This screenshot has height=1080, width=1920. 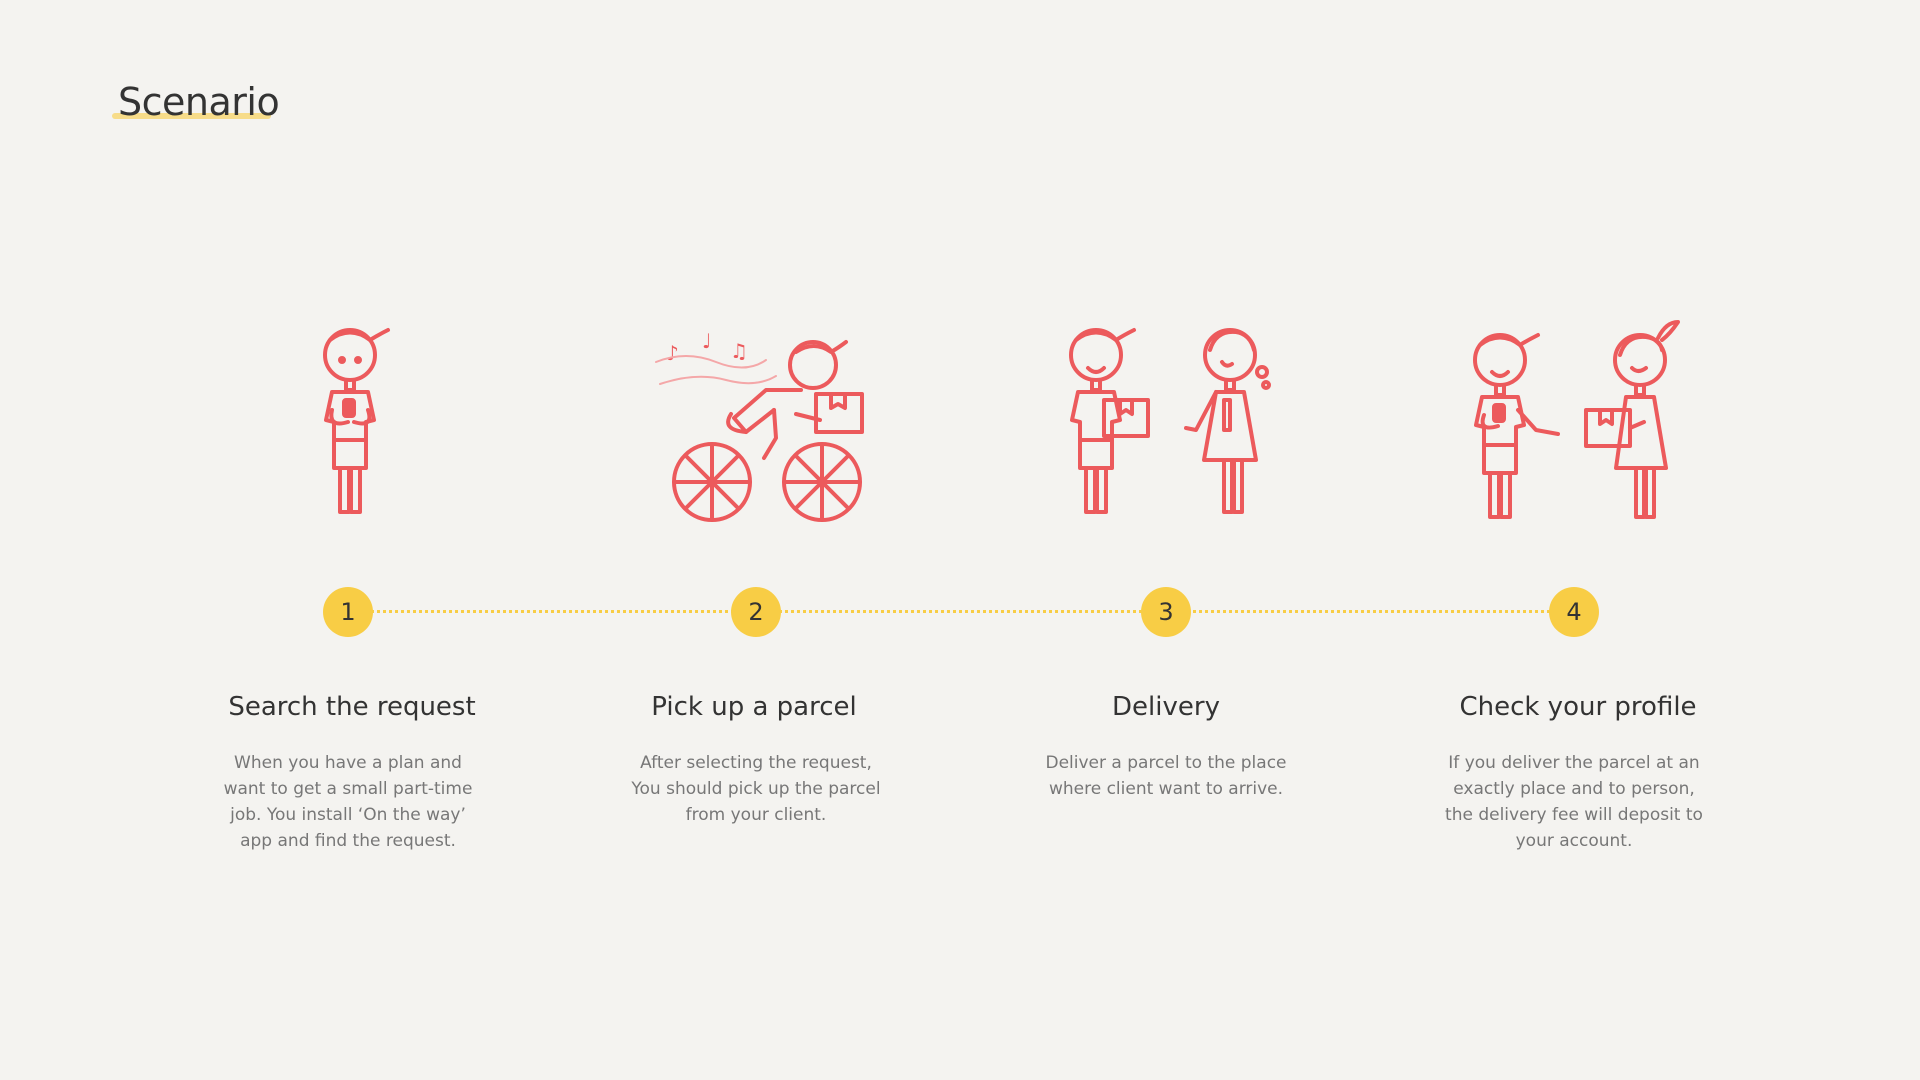 What do you see at coordinates (348, 612) in the screenshot?
I see `step-1-number: 1` at bounding box center [348, 612].